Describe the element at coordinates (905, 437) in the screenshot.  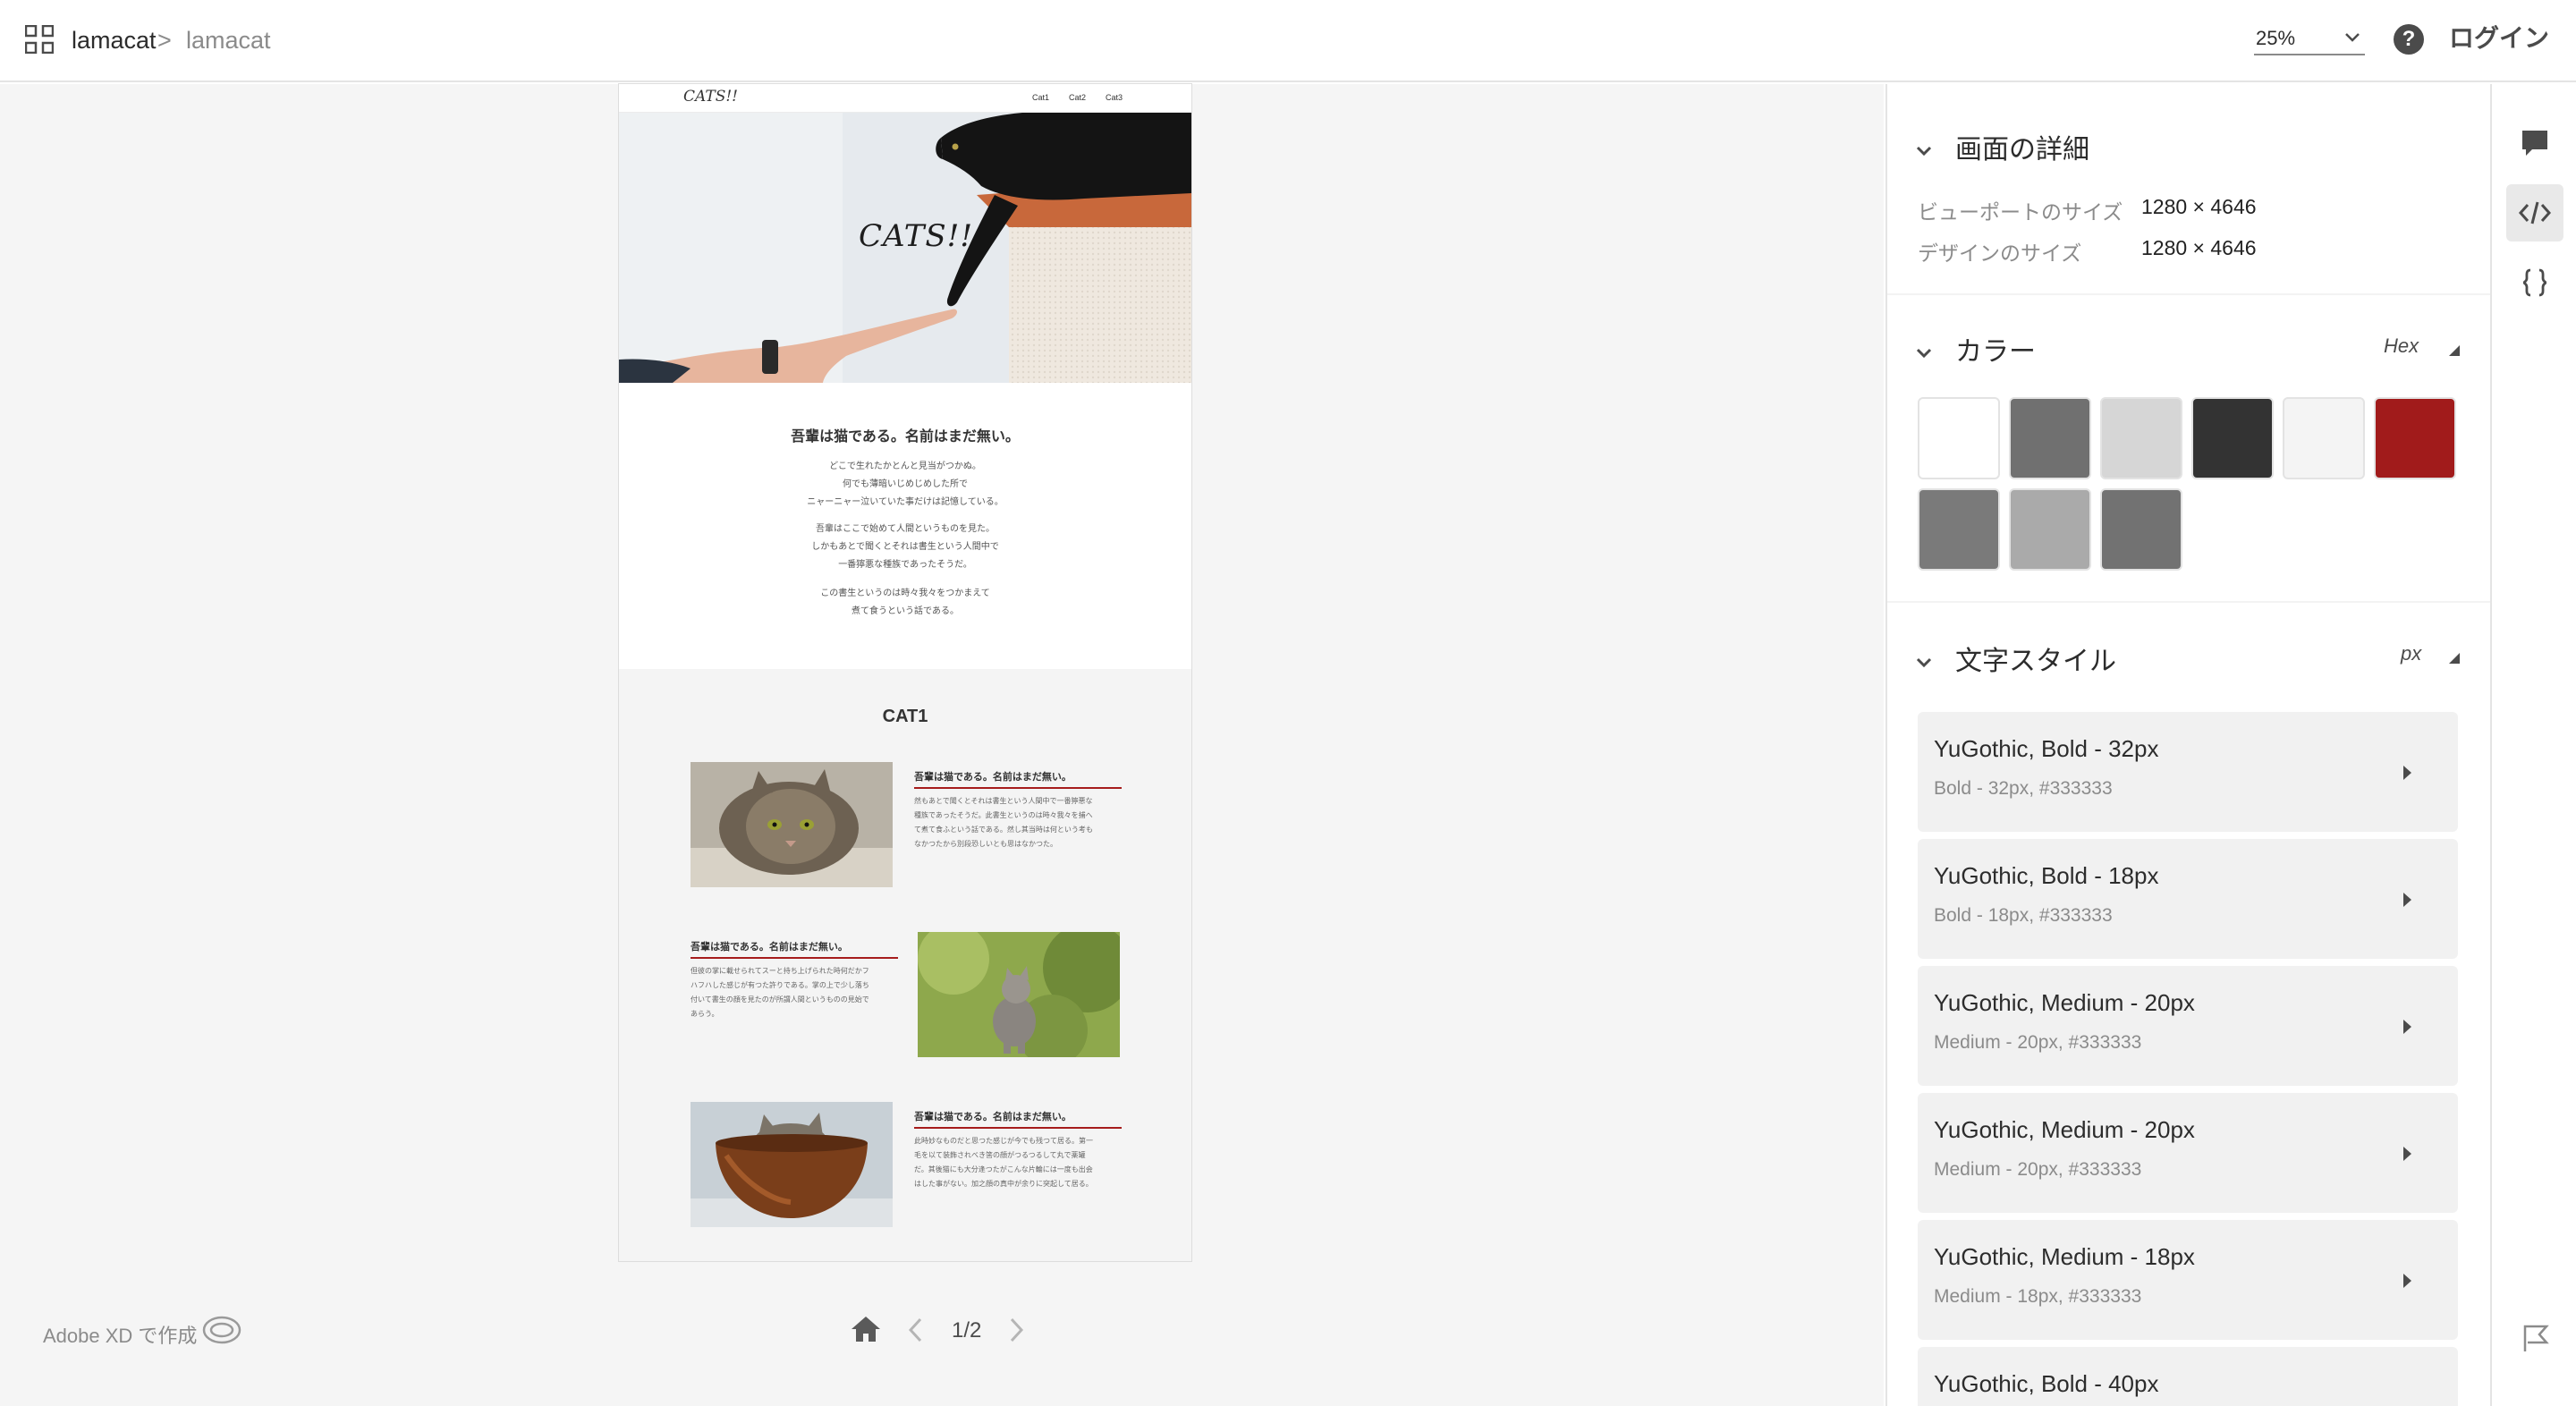
I see `intro-heading: 吾輩は猫である。名前はまだ無い。` at that location.